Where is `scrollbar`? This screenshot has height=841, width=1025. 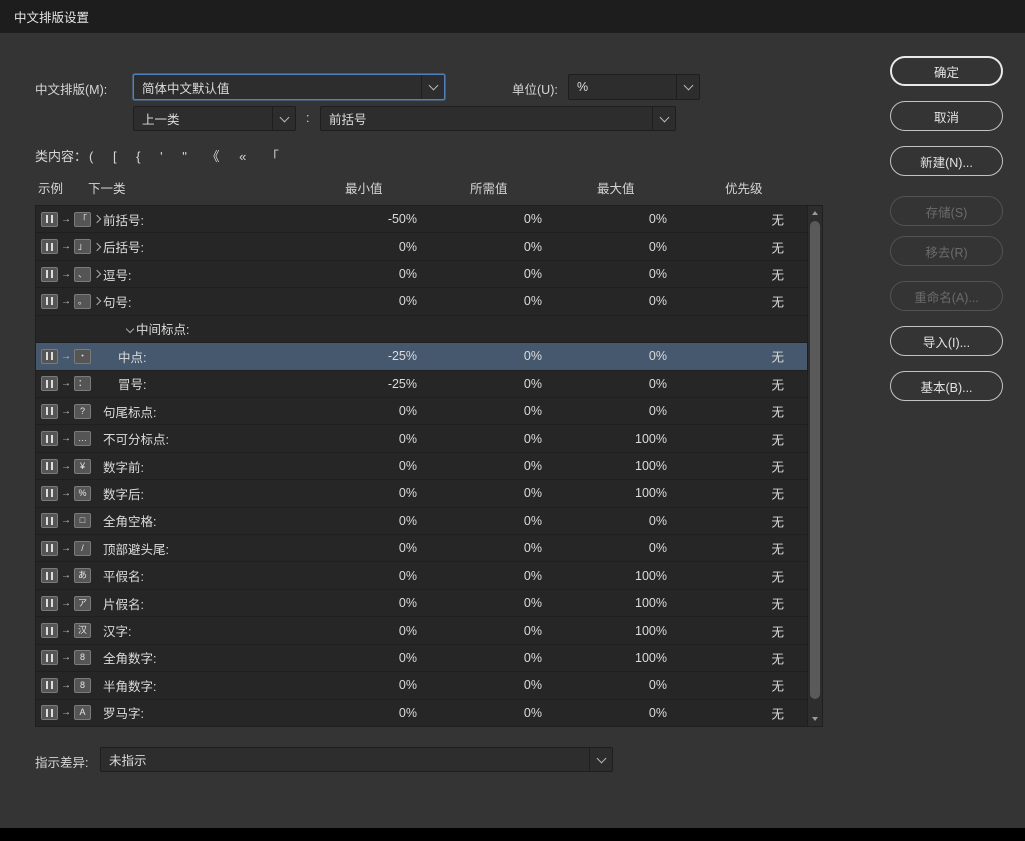
scrollbar is located at coordinates (814, 466).